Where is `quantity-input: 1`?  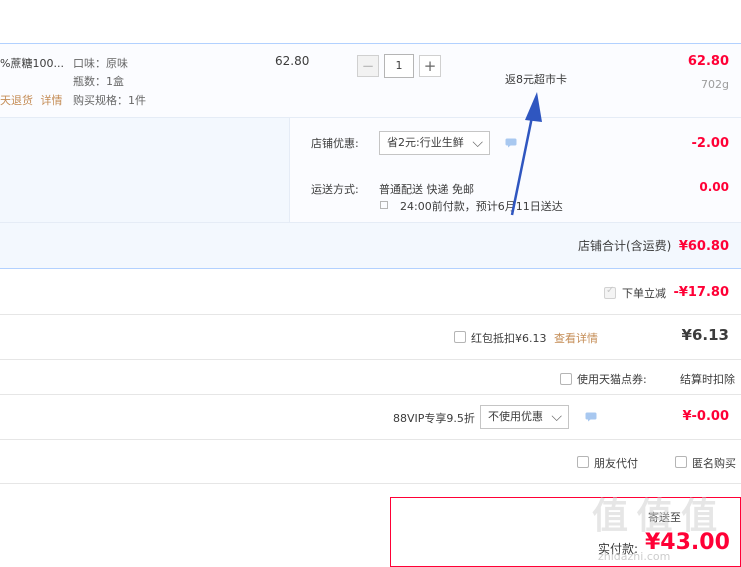
quantity-input: 1 is located at coordinates (399, 66).